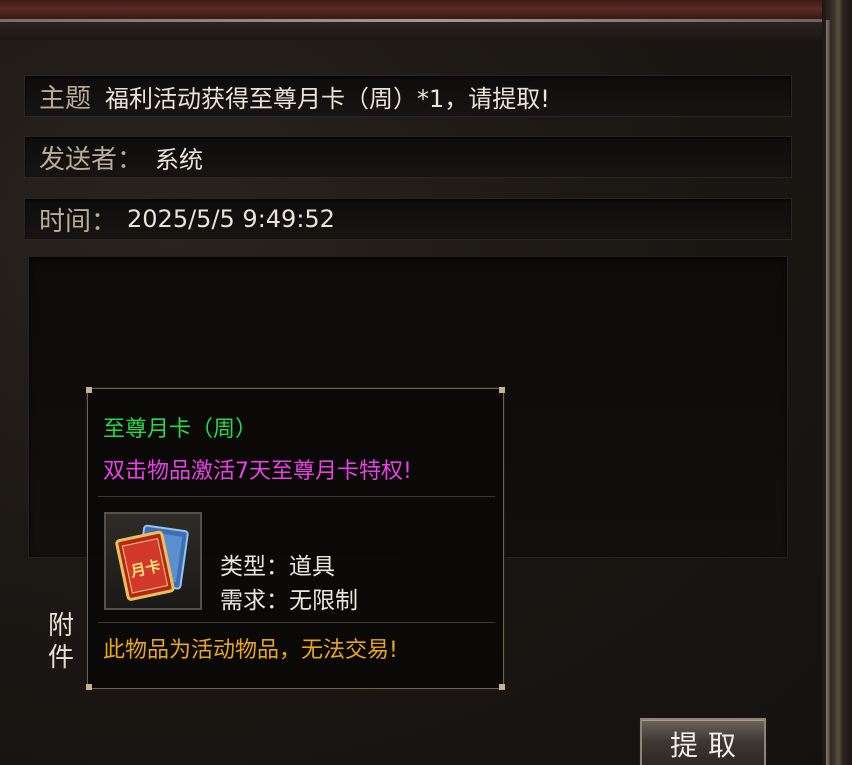  I want to click on item-description: 双击物品激活7天至尊月卡特权!, so click(257, 471).